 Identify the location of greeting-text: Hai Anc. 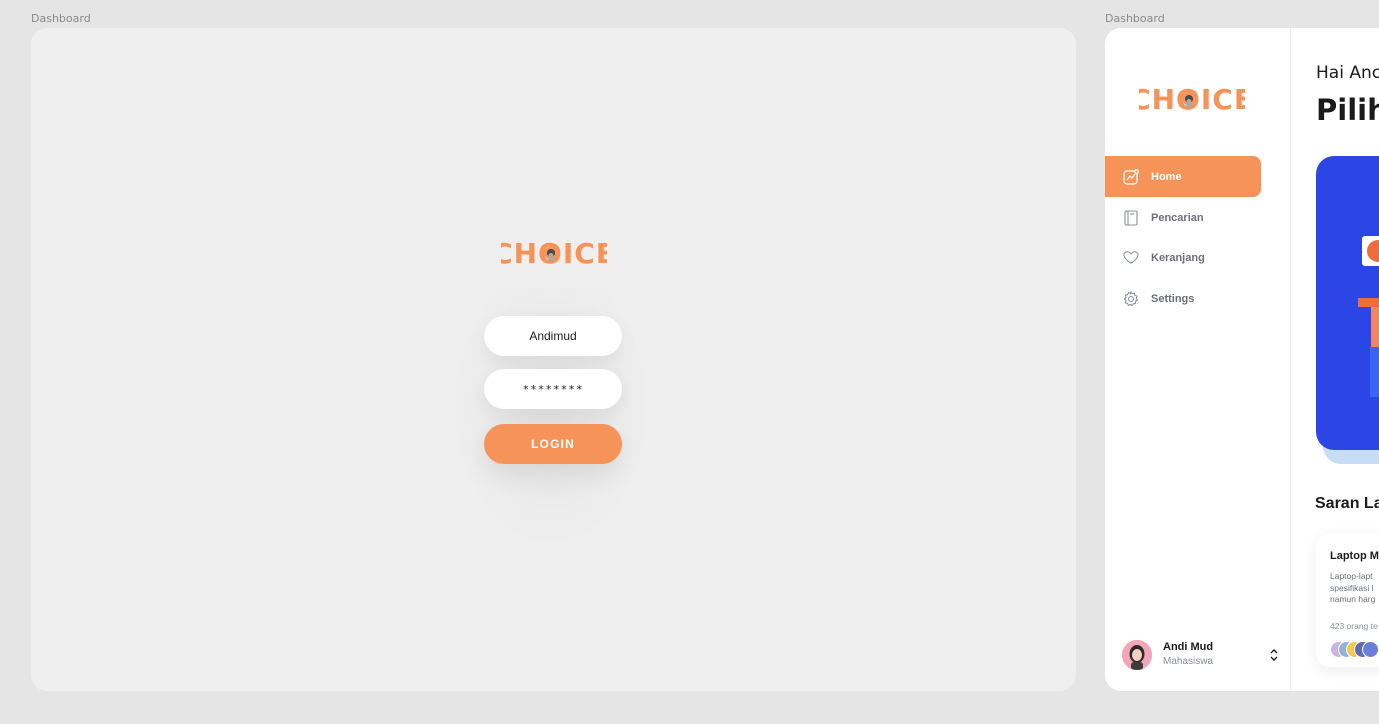
(1347, 73).